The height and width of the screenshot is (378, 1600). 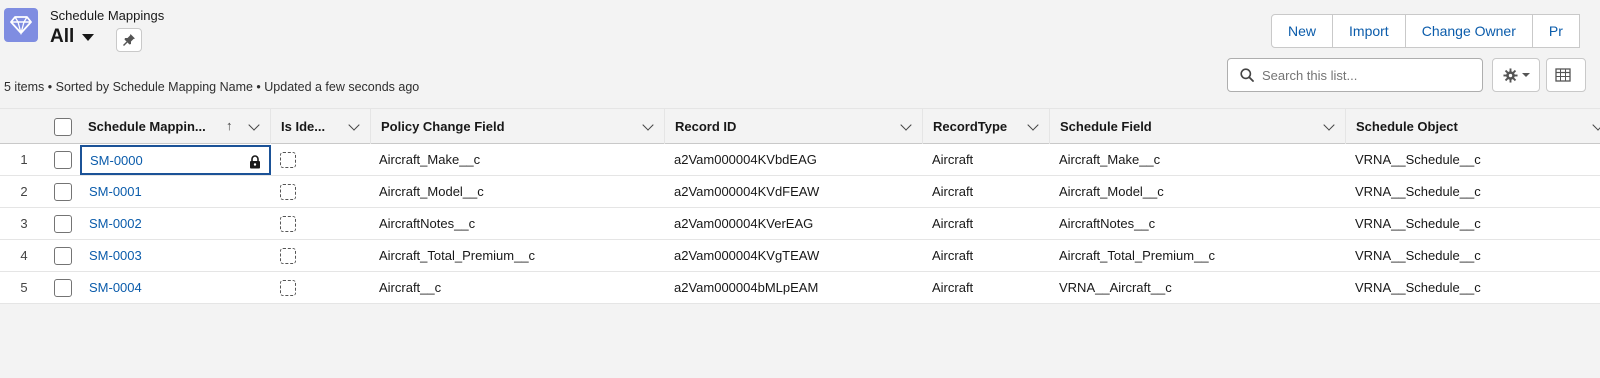 I want to click on pin-icon, so click(x=129, y=40).